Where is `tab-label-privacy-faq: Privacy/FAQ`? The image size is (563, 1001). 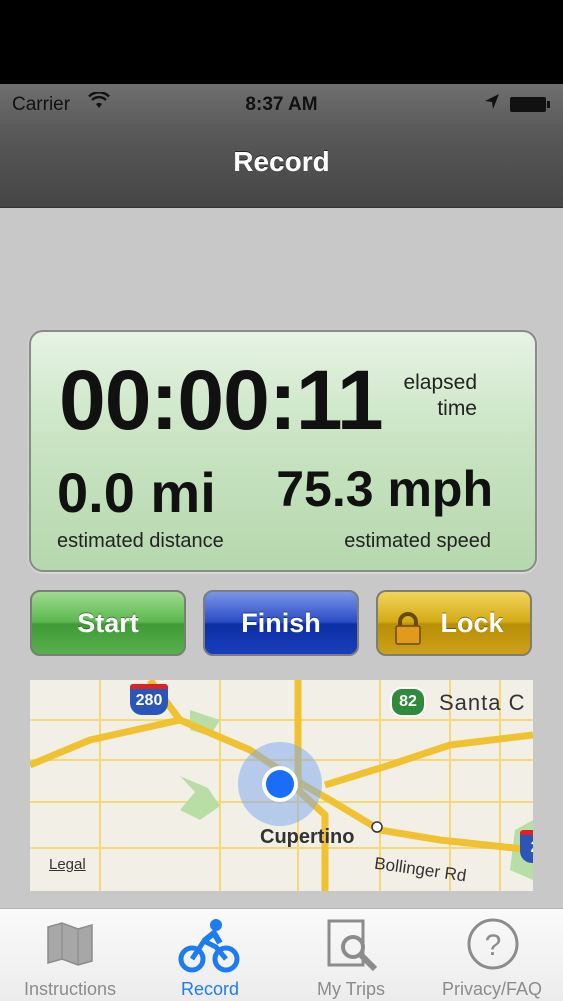
tab-label-privacy-faq: Privacy/FAQ is located at coordinates (492, 989).